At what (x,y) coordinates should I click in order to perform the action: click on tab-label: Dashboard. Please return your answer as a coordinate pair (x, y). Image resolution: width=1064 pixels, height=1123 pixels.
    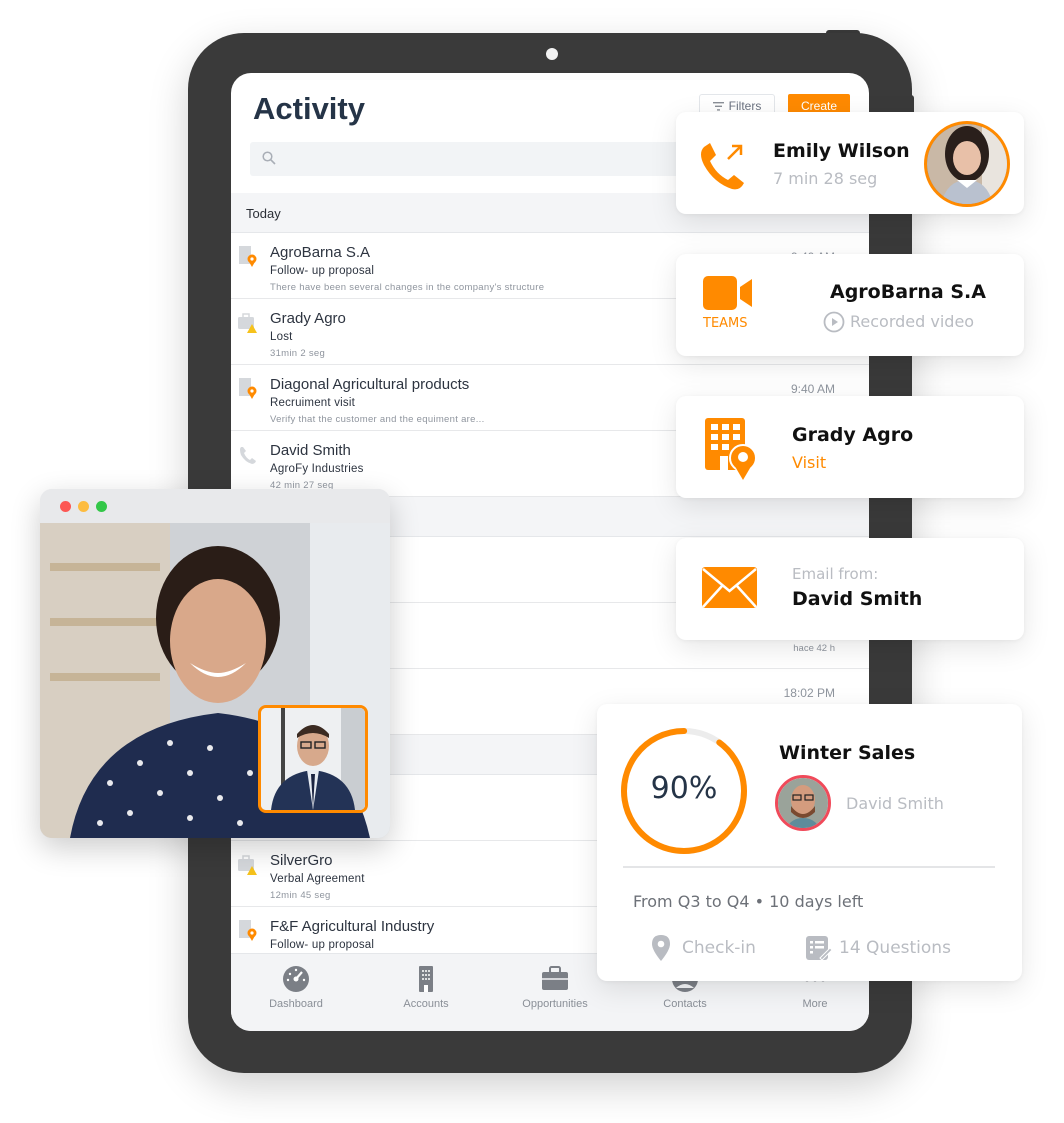
    Looking at the image, I should click on (296, 1004).